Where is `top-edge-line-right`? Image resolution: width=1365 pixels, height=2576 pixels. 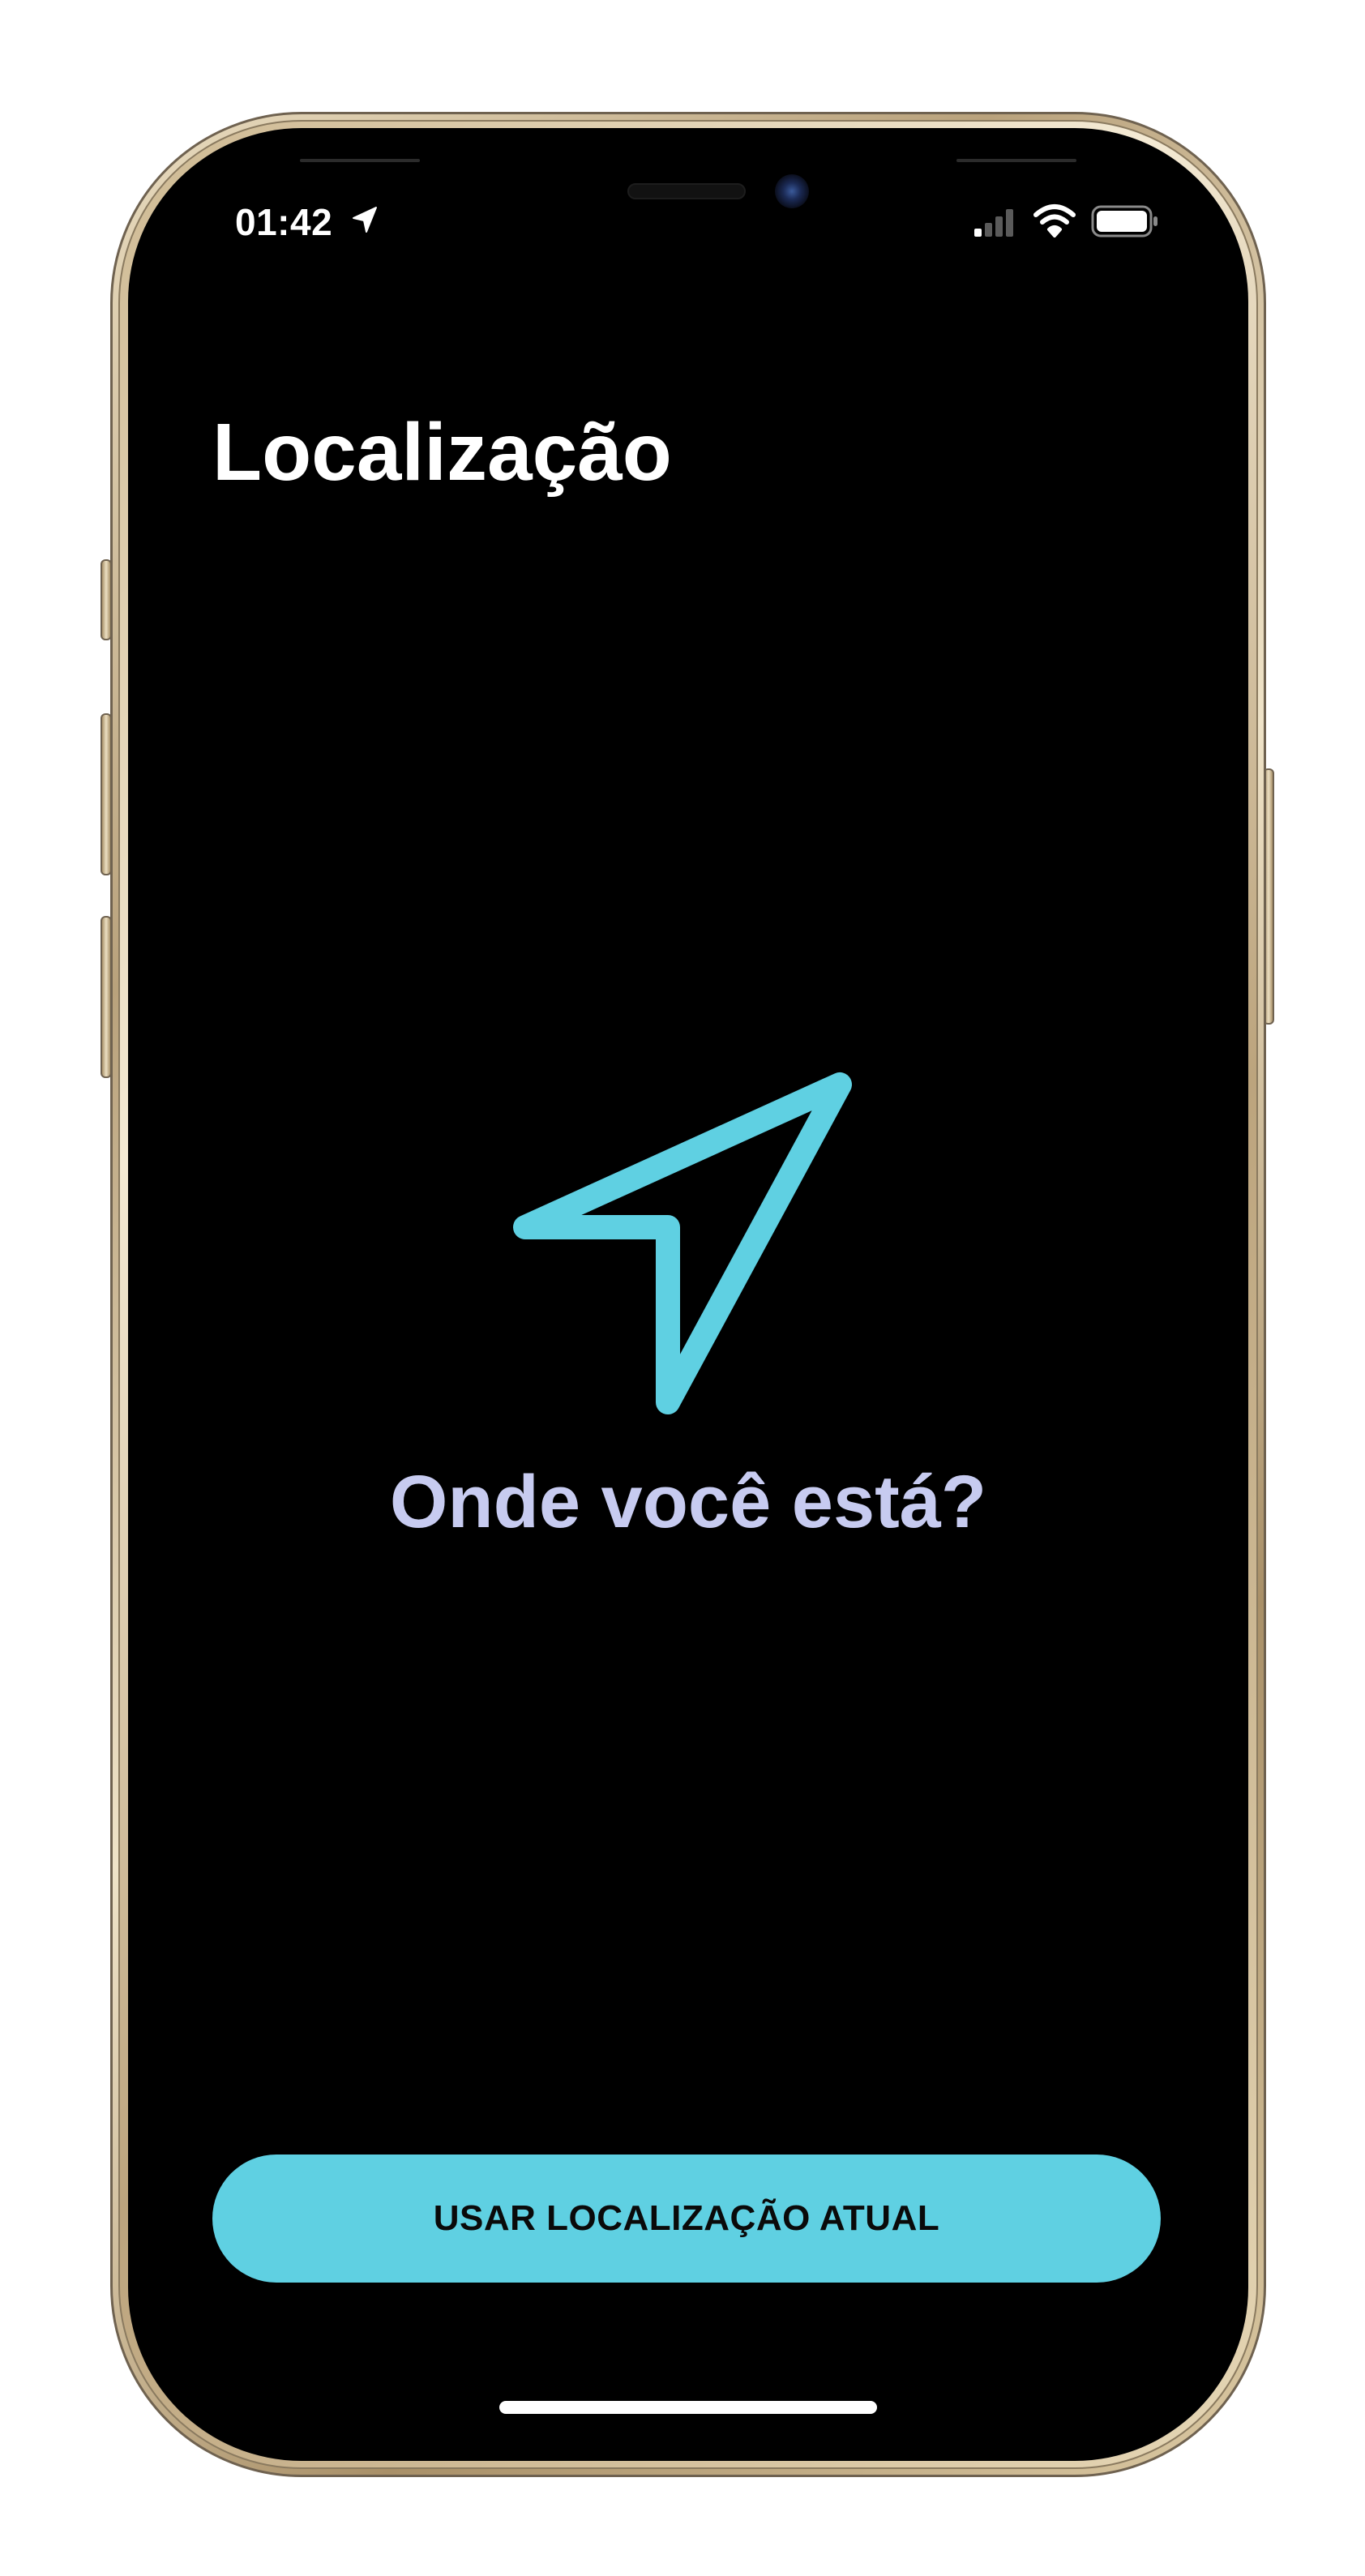 top-edge-line-right is located at coordinates (1016, 160).